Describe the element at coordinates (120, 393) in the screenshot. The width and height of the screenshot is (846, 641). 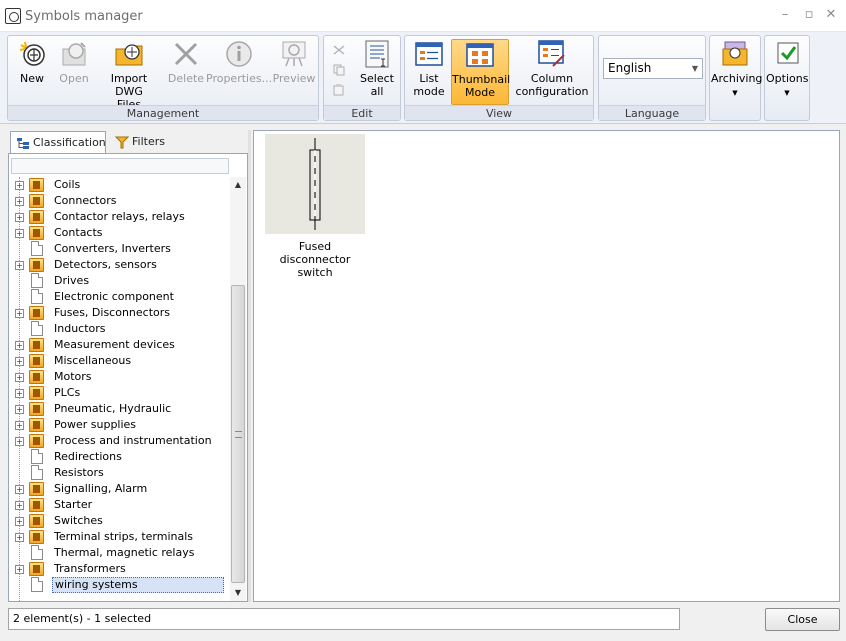
I see `tree-item: + PLCs` at that location.